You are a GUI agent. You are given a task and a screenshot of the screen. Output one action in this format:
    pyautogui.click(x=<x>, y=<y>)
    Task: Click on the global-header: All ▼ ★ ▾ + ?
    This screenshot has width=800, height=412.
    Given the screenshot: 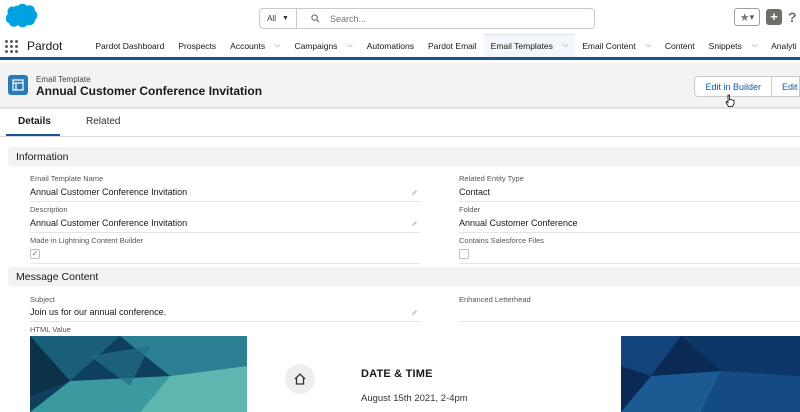 What is the action you would take?
    pyautogui.click(x=400, y=17)
    